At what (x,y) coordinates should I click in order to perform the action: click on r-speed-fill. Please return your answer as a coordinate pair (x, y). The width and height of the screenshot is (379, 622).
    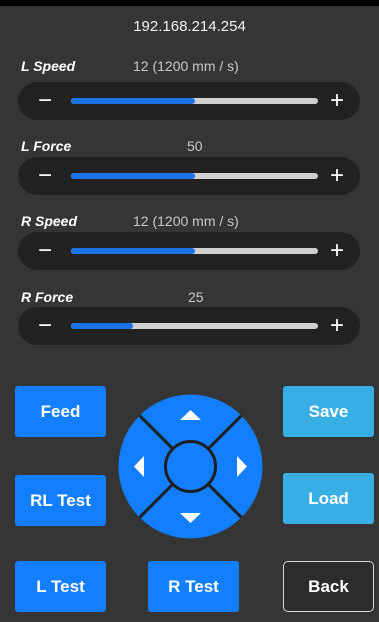
    Looking at the image, I should click on (133, 251).